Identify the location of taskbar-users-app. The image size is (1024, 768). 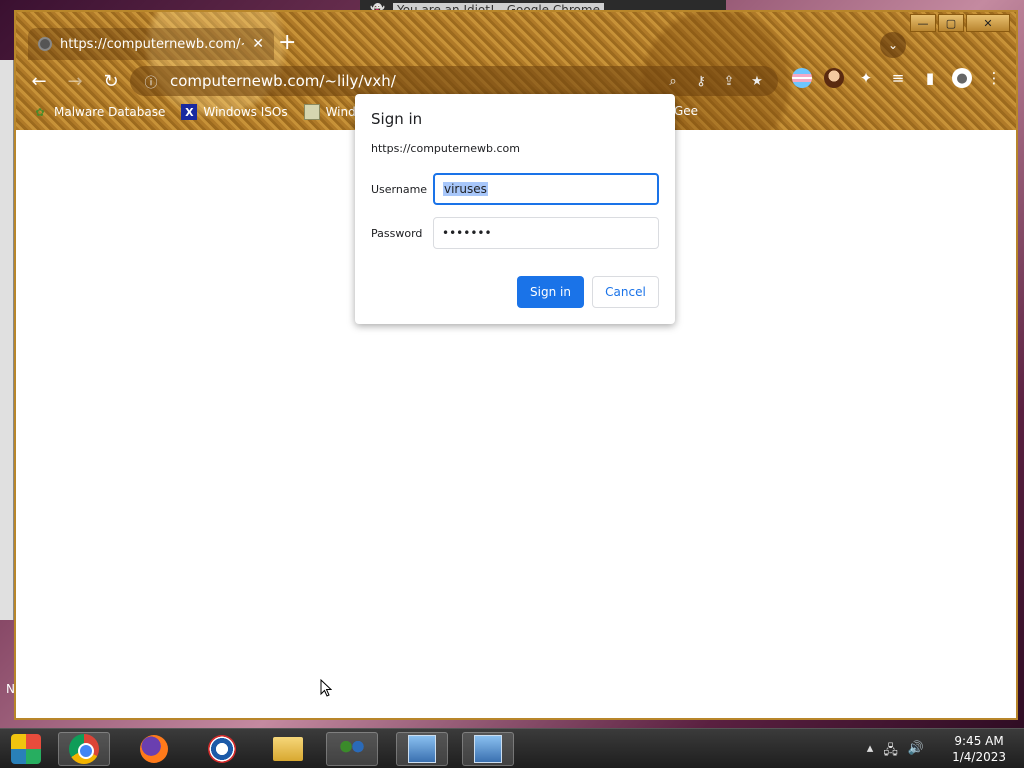
(352, 749).